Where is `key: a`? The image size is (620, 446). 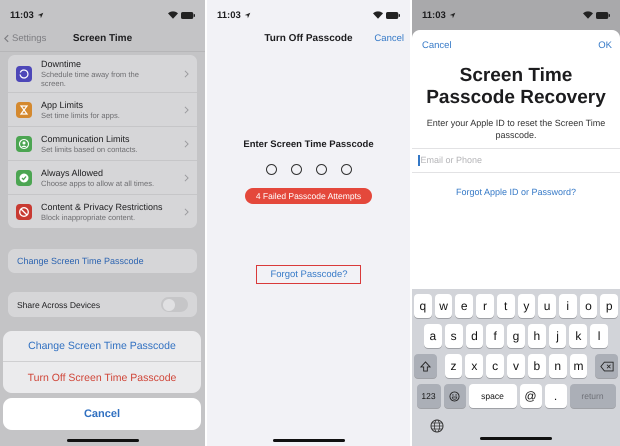 key: a is located at coordinates (433, 336).